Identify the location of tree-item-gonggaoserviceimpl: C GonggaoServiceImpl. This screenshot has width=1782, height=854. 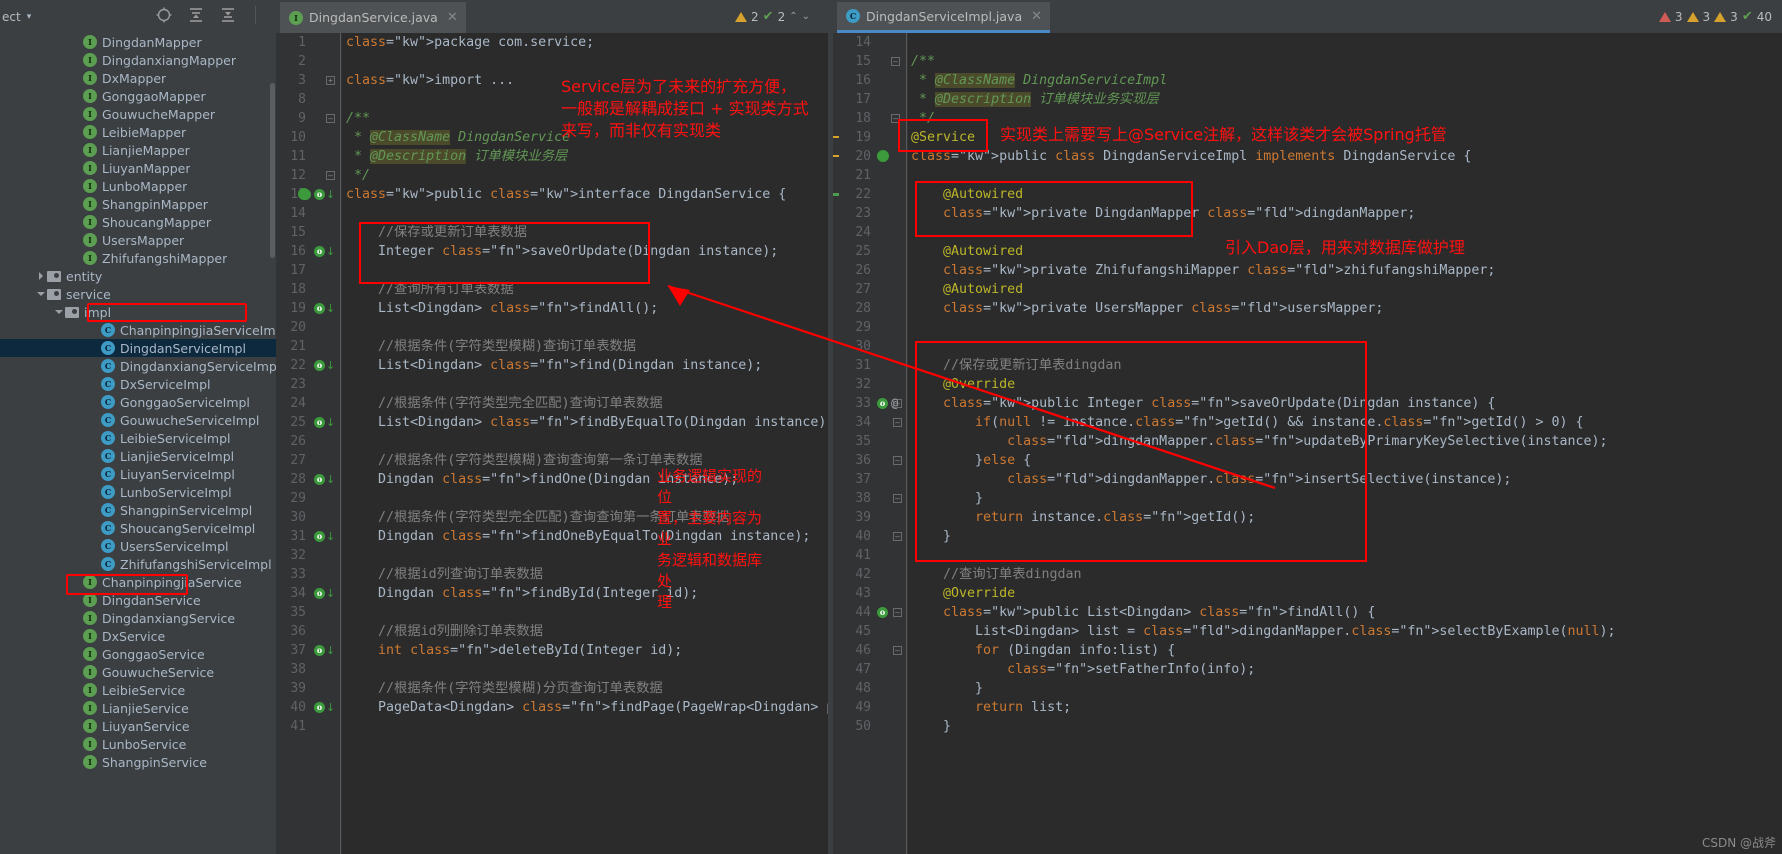
(138, 402).